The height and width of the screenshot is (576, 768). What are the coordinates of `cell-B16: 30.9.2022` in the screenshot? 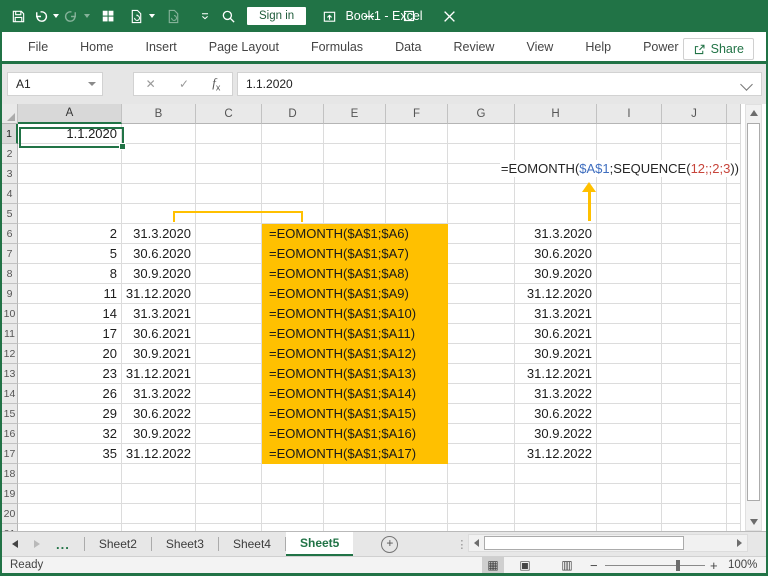 It's located at (159, 434).